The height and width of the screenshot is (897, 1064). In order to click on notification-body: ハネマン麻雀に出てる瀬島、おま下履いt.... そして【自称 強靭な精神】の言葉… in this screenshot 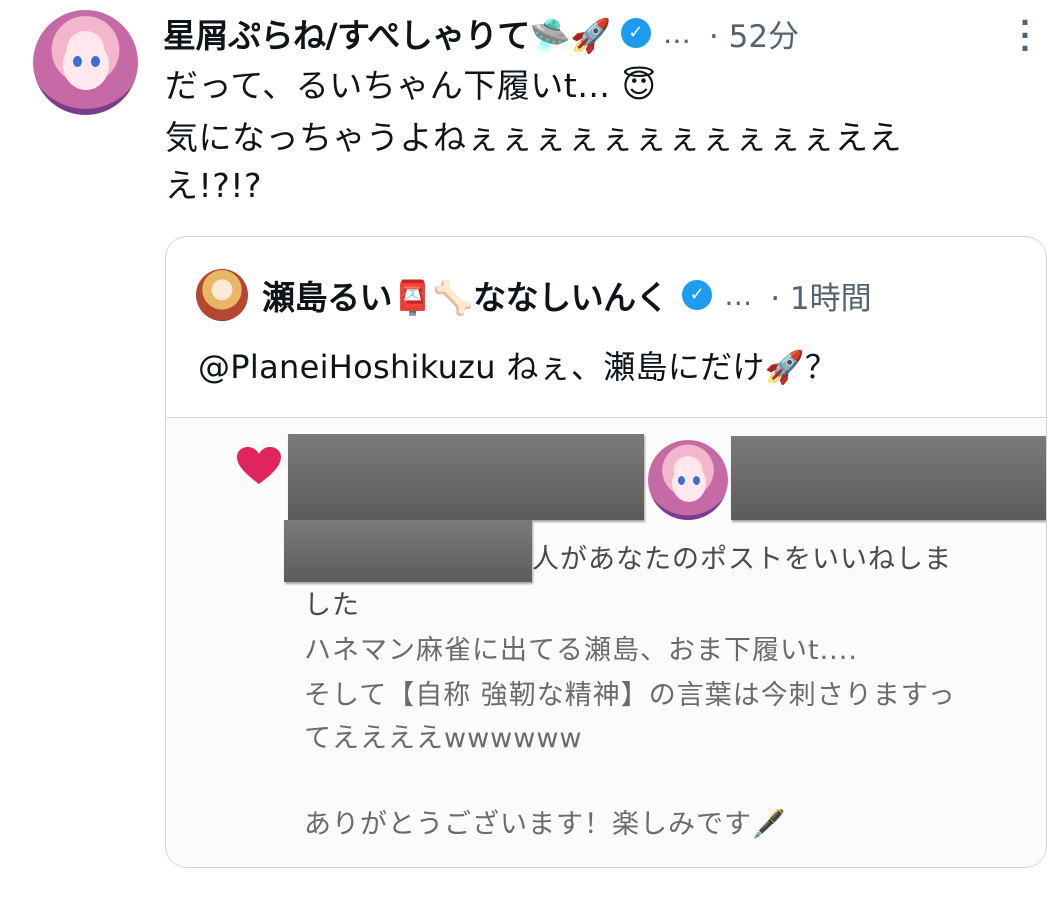, I will do `click(630, 737)`.